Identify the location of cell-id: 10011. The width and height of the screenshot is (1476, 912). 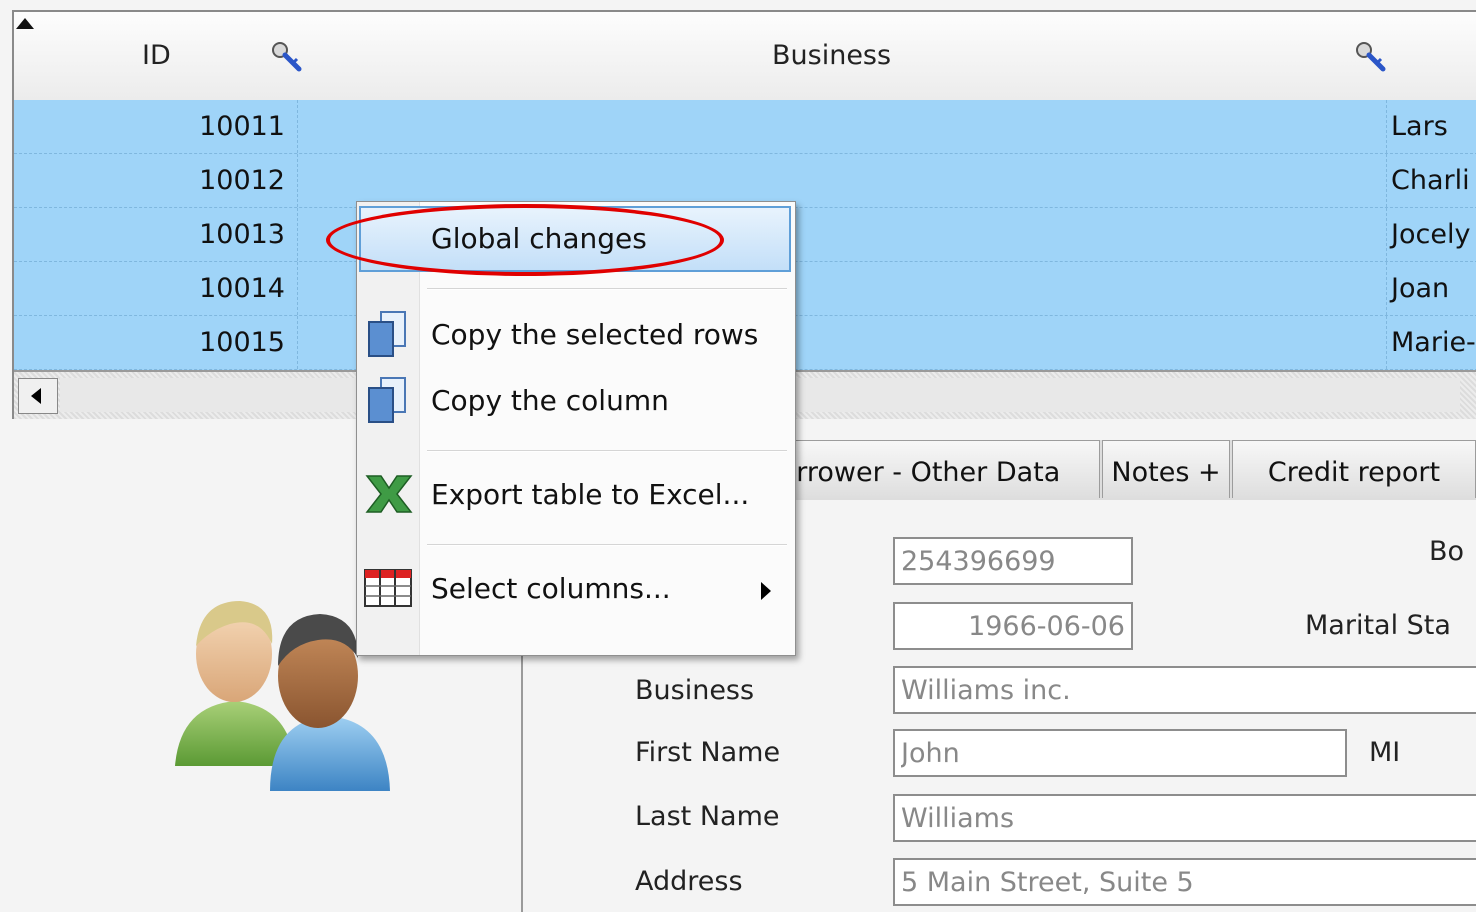
(156, 126).